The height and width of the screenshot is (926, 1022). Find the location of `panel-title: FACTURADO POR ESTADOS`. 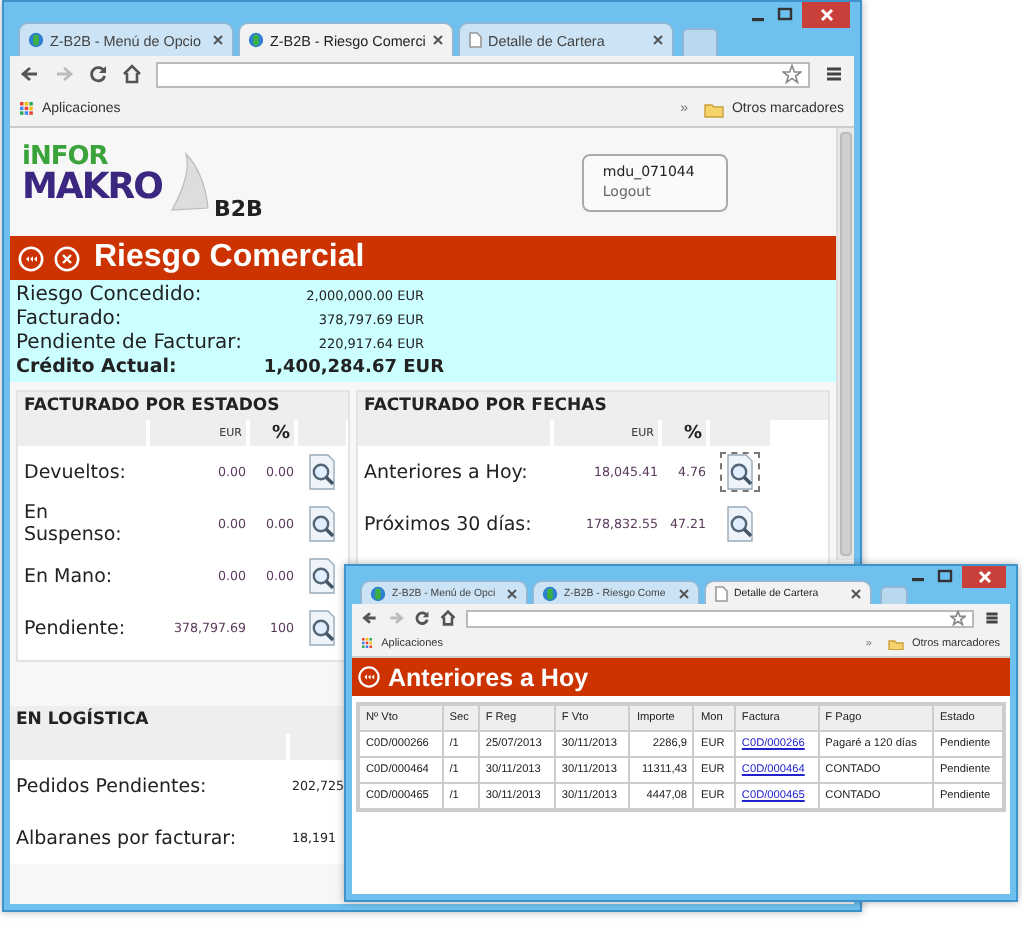

panel-title: FACTURADO POR ESTADOS is located at coordinates (183, 406).